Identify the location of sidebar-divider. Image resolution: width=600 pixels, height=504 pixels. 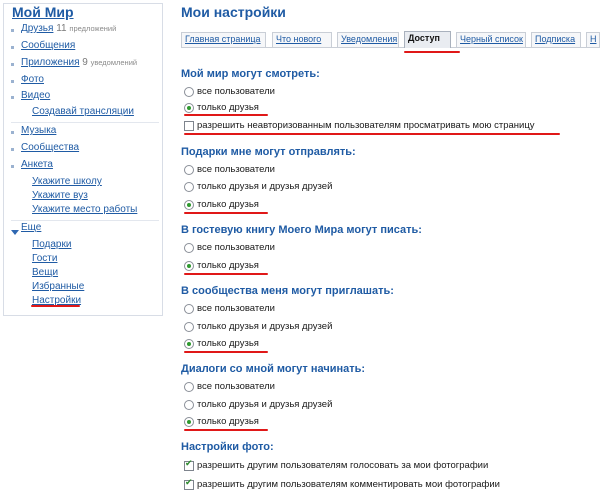
(85, 220).